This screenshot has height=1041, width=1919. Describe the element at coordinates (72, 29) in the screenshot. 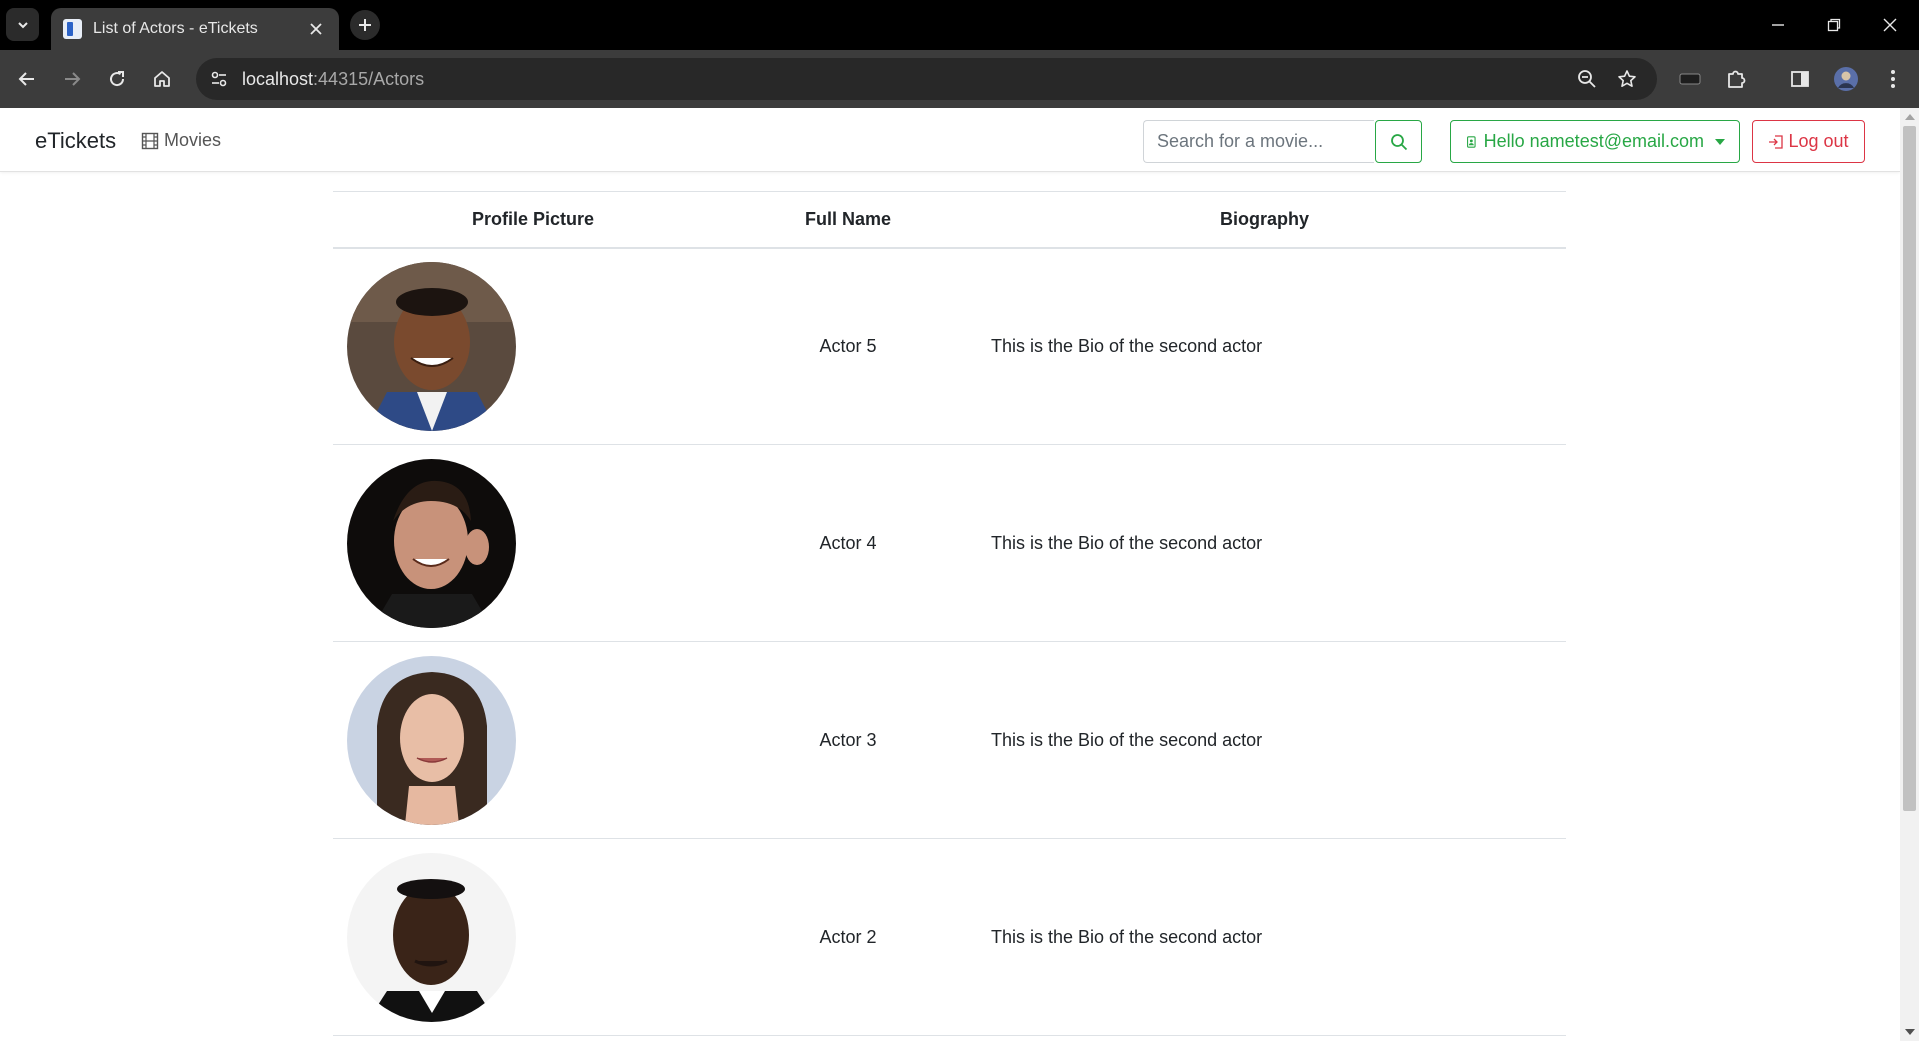

I see `page-favicon-icon` at that location.